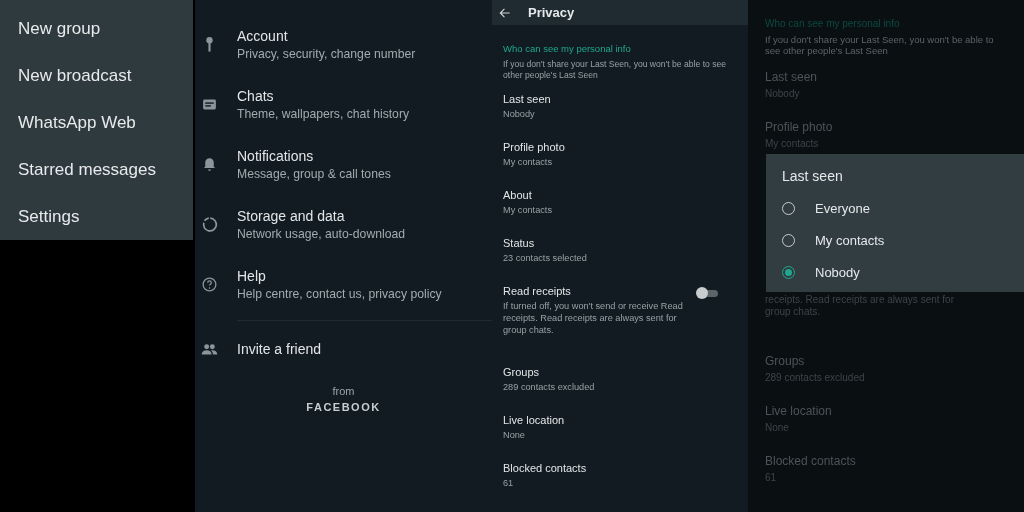  What do you see at coordinates (903, 208) in the screenshot?
I see `radio-option: Everyone` at bounding box center [903, 208].